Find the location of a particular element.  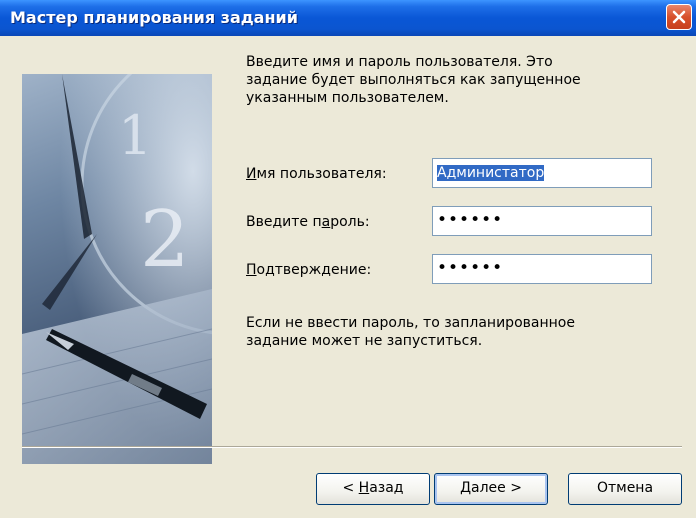

note-line: задание может не запуститься. is located at coordinates (364, 341).